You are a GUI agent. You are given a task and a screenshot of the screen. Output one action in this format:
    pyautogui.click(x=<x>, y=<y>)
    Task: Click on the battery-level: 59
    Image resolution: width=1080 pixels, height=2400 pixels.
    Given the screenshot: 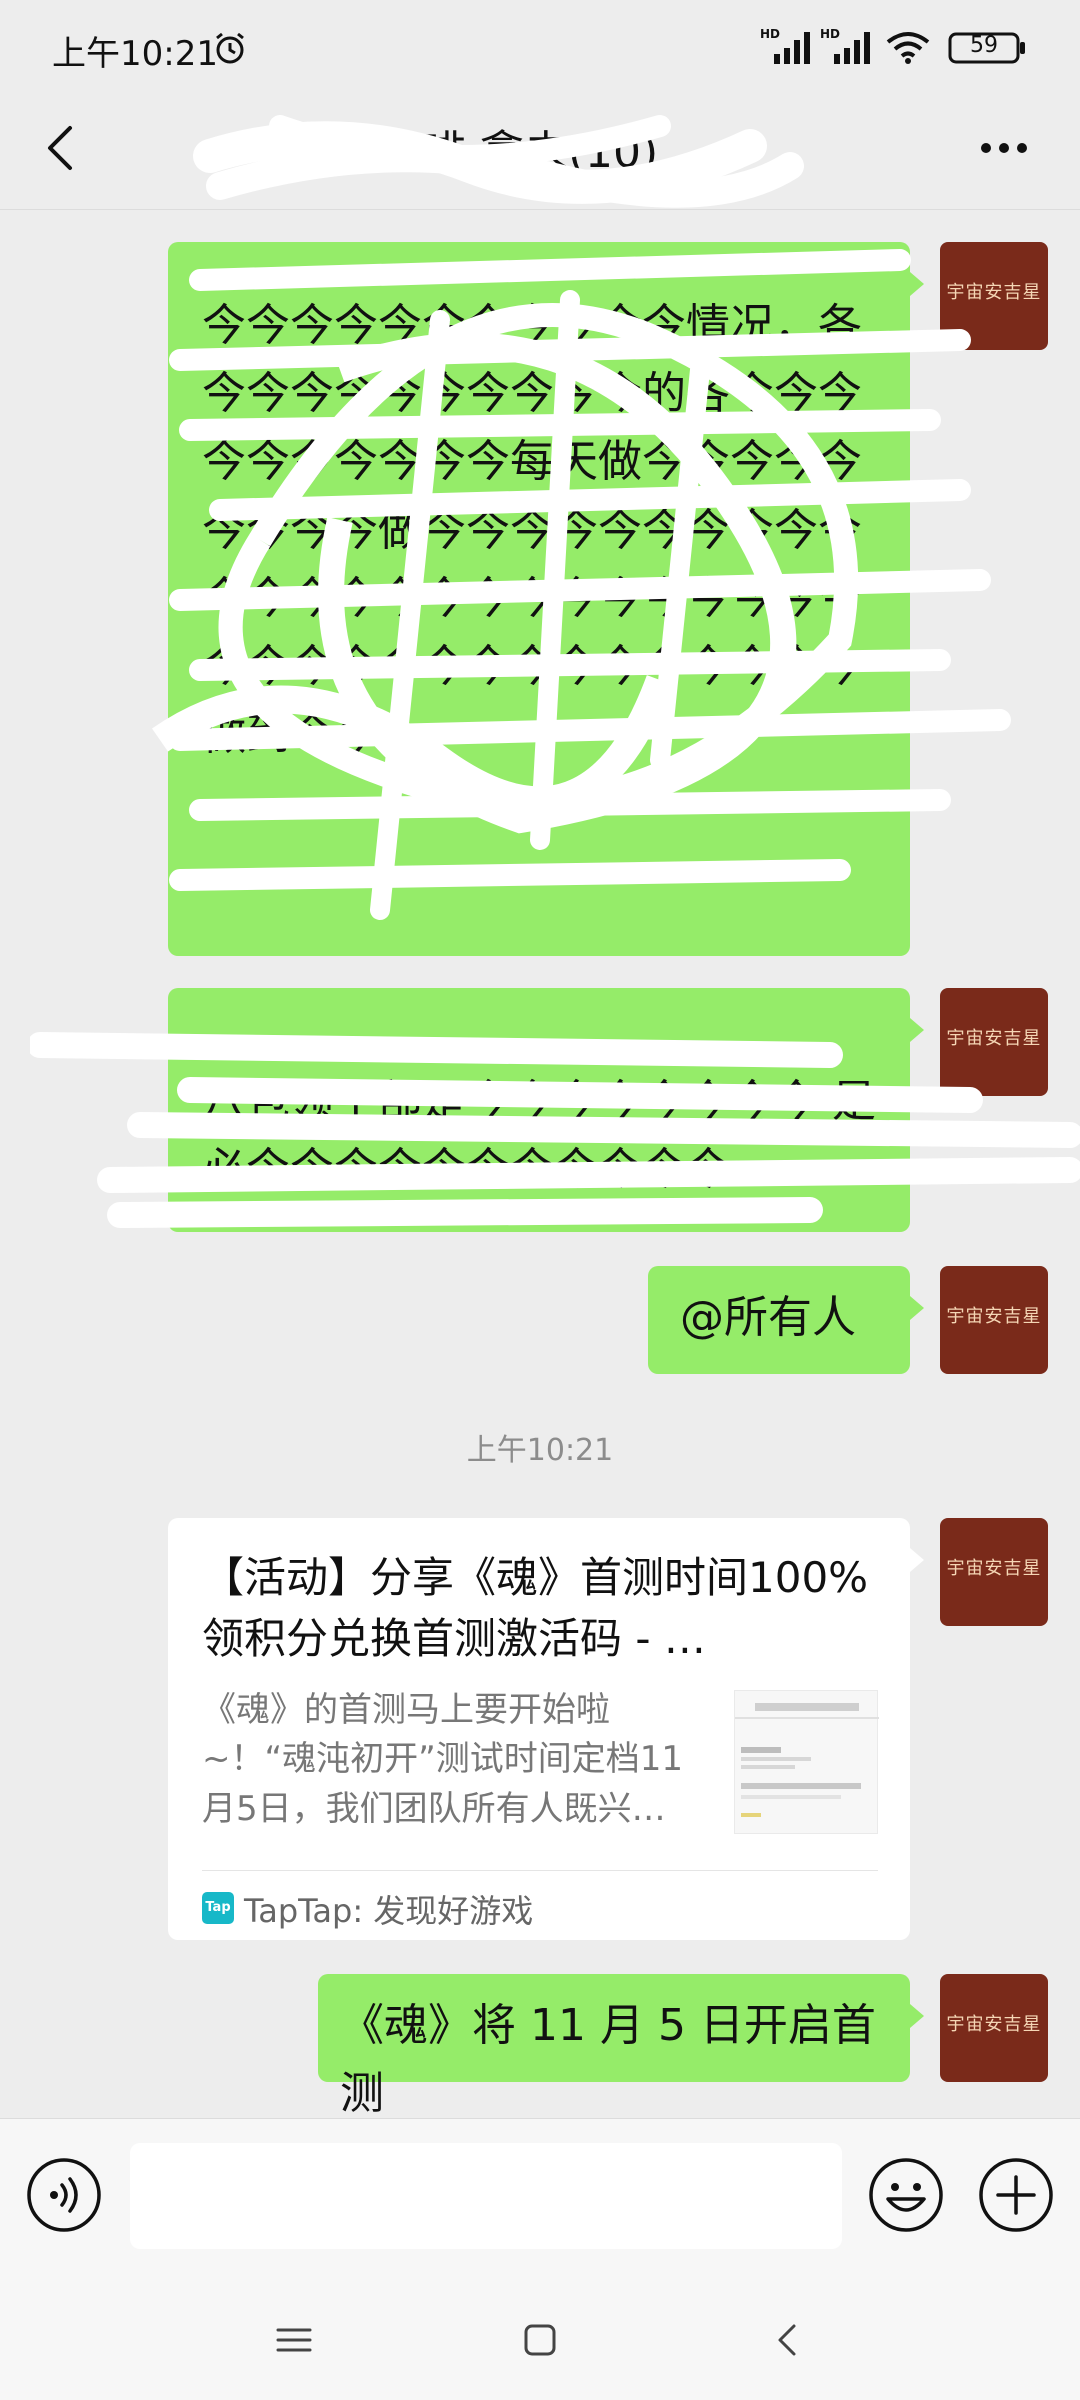 What is the action you would take?
    pyautogui.click(x=984, y=45)
    